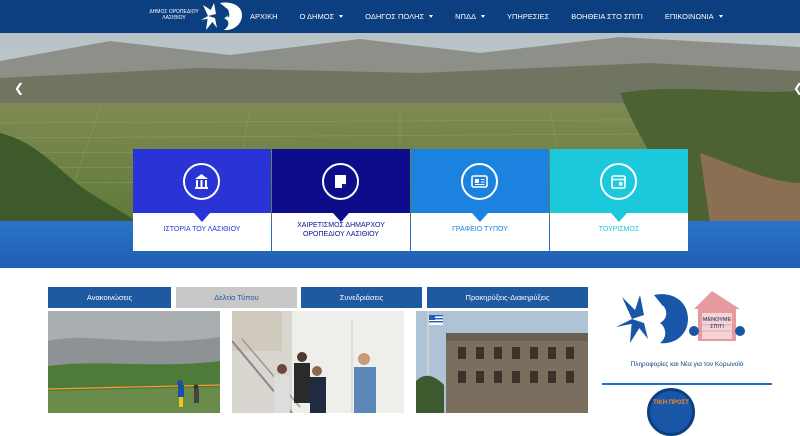 This screenshot has width=800, height=436. What do you see at coordinates (480, 229) in the screenshot?
I see `tile-press-office-label: ΓΡΑΦΕΙΟ ΤΥΠΟΥ` at bounding box center [480, 229].